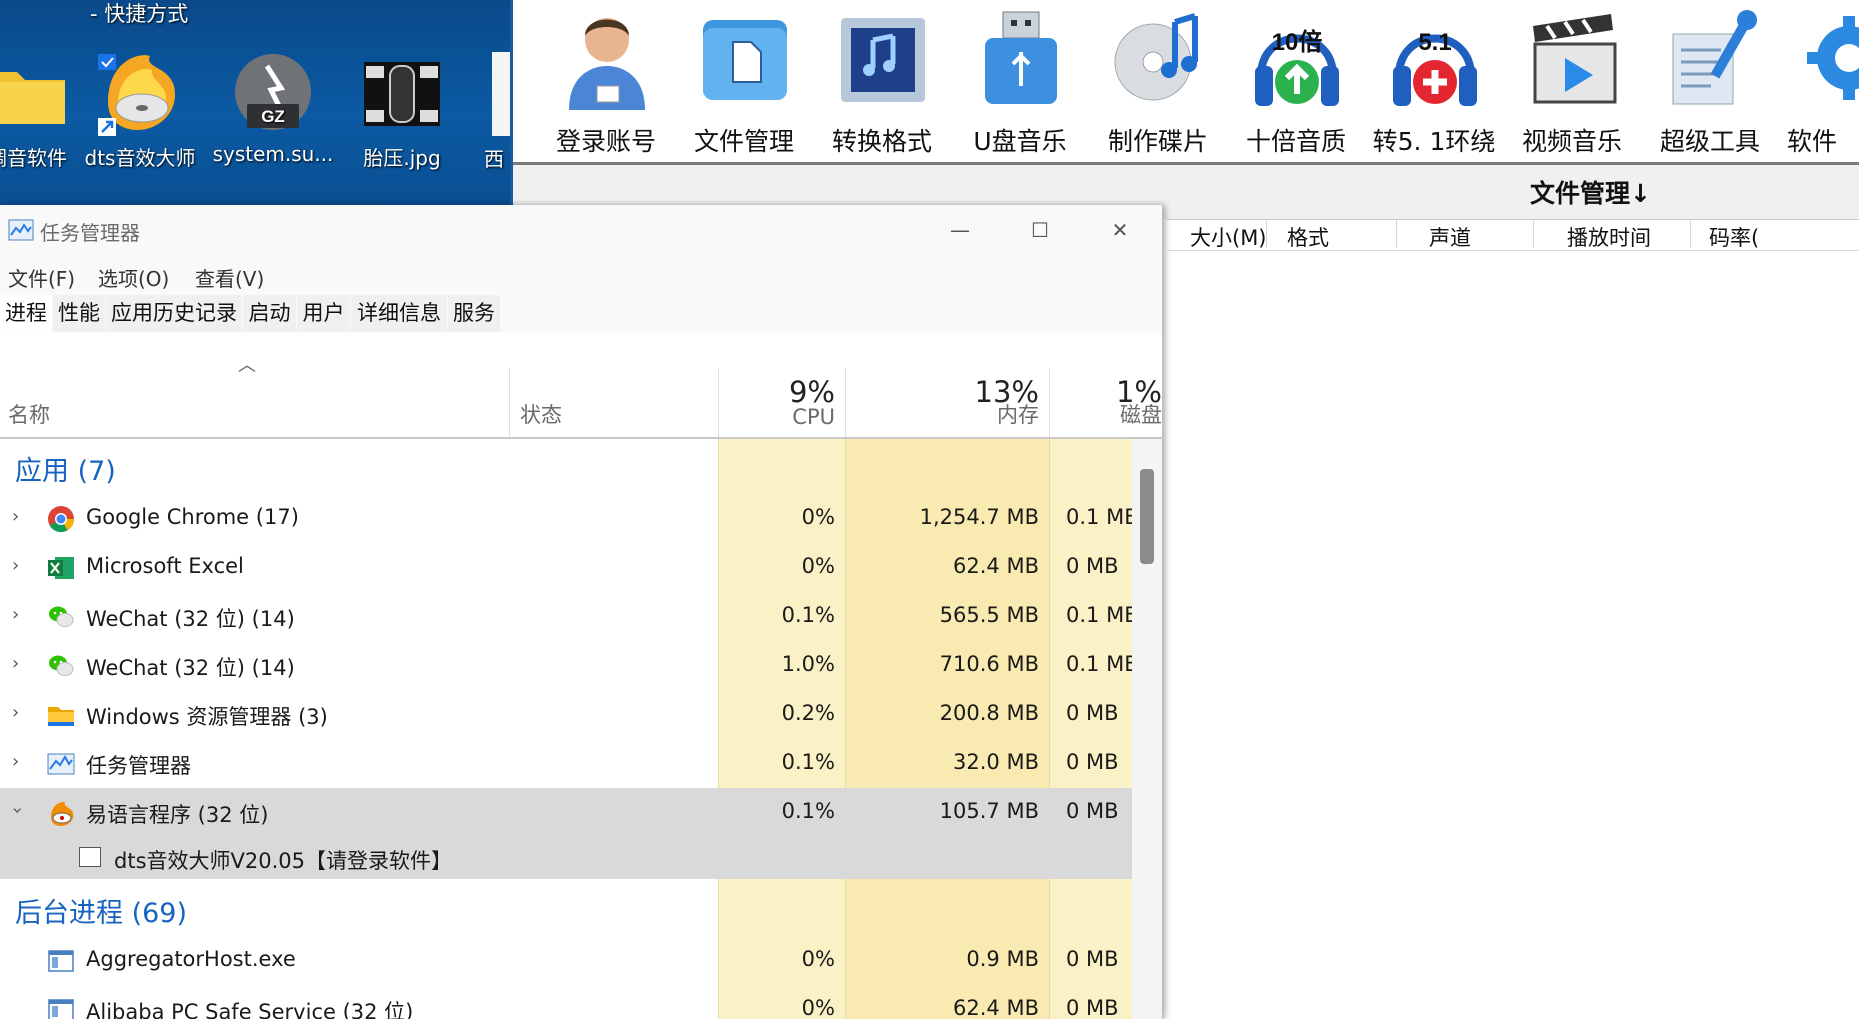  Describe the element at coordinates (1297, 58) in the screenshot. I see `headphones-10x-icon: 10倍` at that location.